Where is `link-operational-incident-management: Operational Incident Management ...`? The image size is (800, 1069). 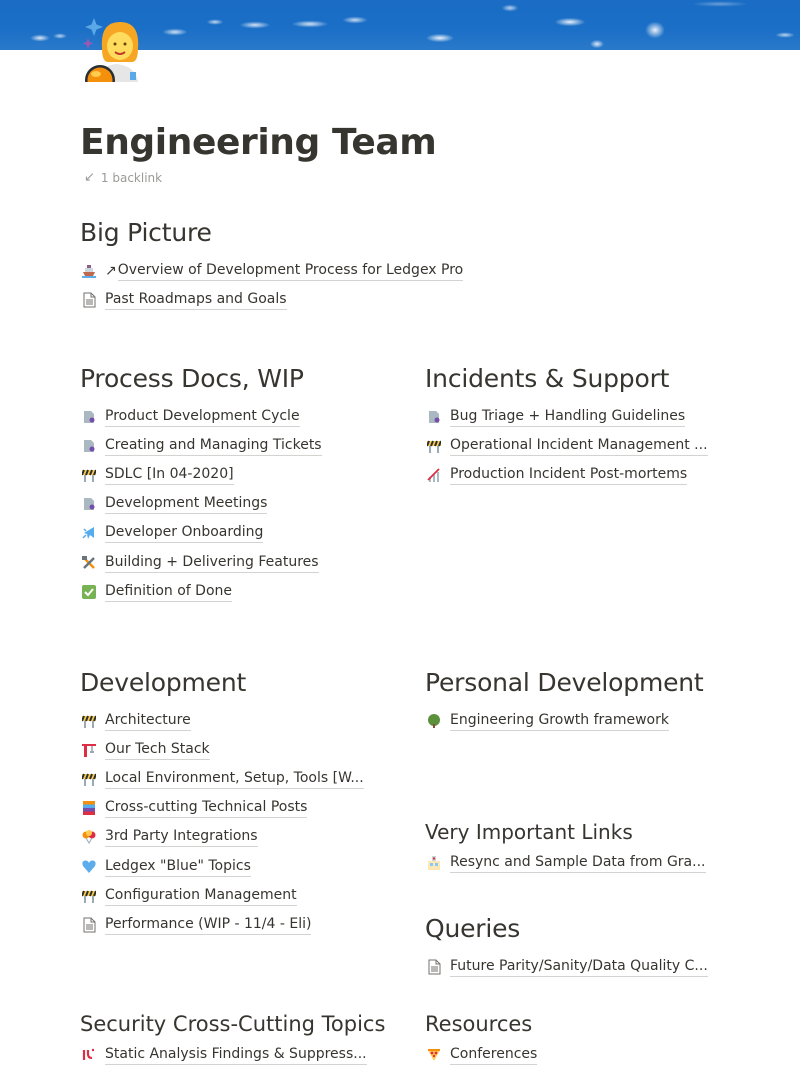 link-operational-incident-management: Operational Incident Management ... is located at coordinates (585, 445).